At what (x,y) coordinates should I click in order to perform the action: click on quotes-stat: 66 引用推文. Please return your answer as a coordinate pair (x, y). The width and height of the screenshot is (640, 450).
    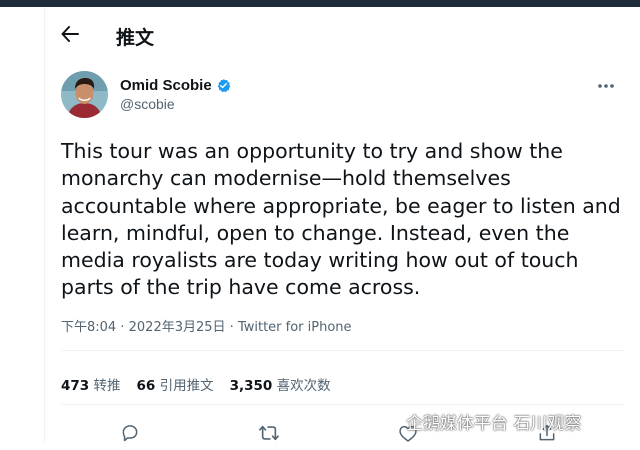
    Looking at the image, I should click on (174, 384).